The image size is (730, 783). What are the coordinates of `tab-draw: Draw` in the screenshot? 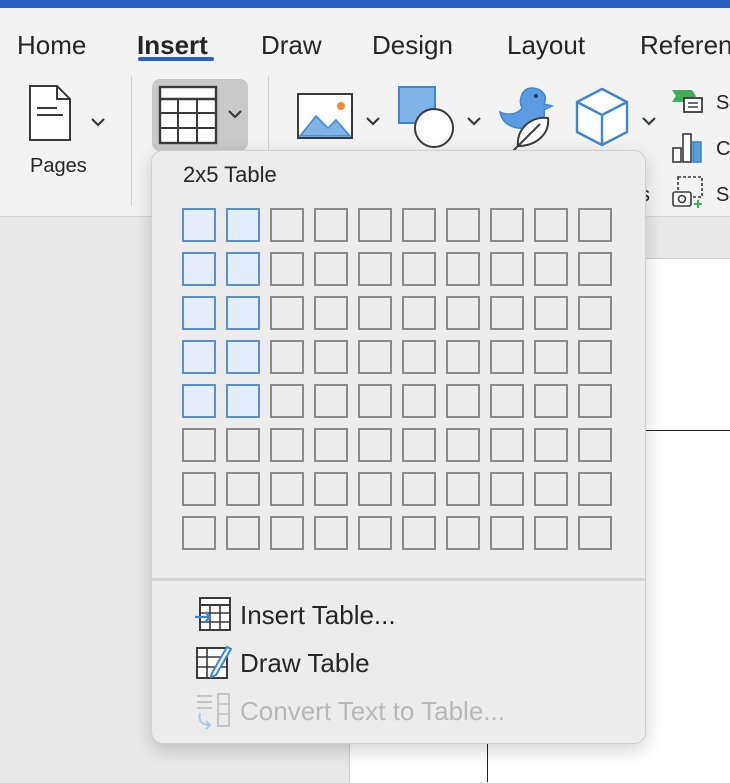 It's located at (291, 45).